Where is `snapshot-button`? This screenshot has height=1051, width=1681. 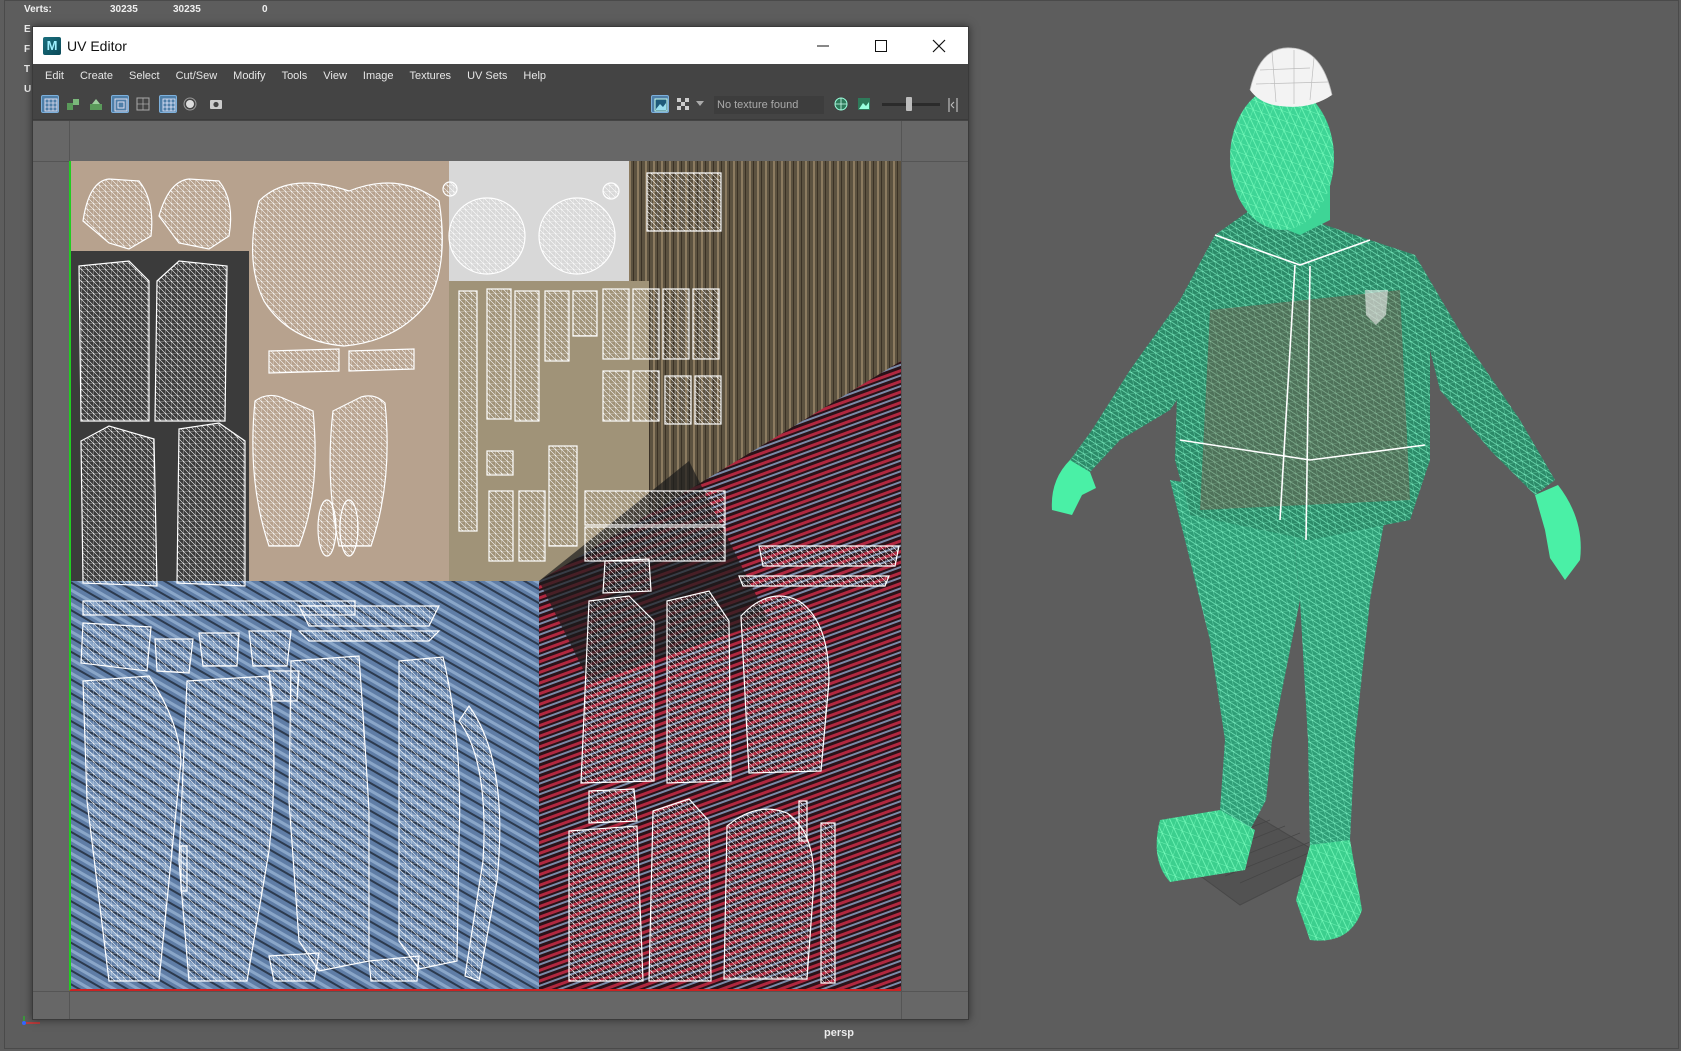 snapshot-button is located at coordinates (216, 104).